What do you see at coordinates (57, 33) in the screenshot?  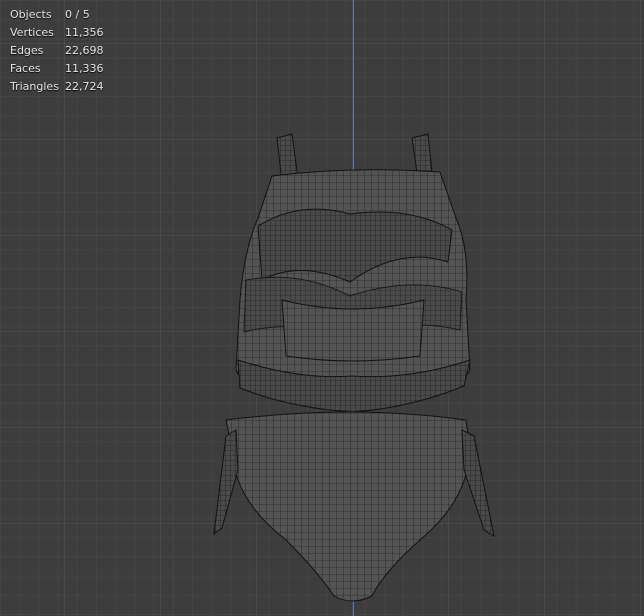 I see `stat-row-vertices: Vertices 11,356` at bounding box center [57, 33].